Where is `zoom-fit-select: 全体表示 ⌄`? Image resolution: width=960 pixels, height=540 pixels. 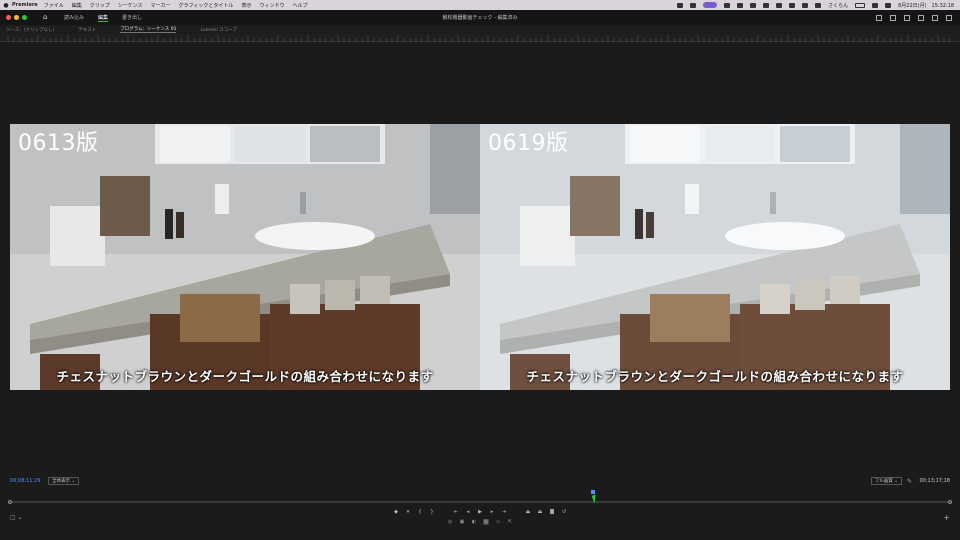 zoom-fit-select: 全体表示 ⌄ is located at coordinates (64, 481).